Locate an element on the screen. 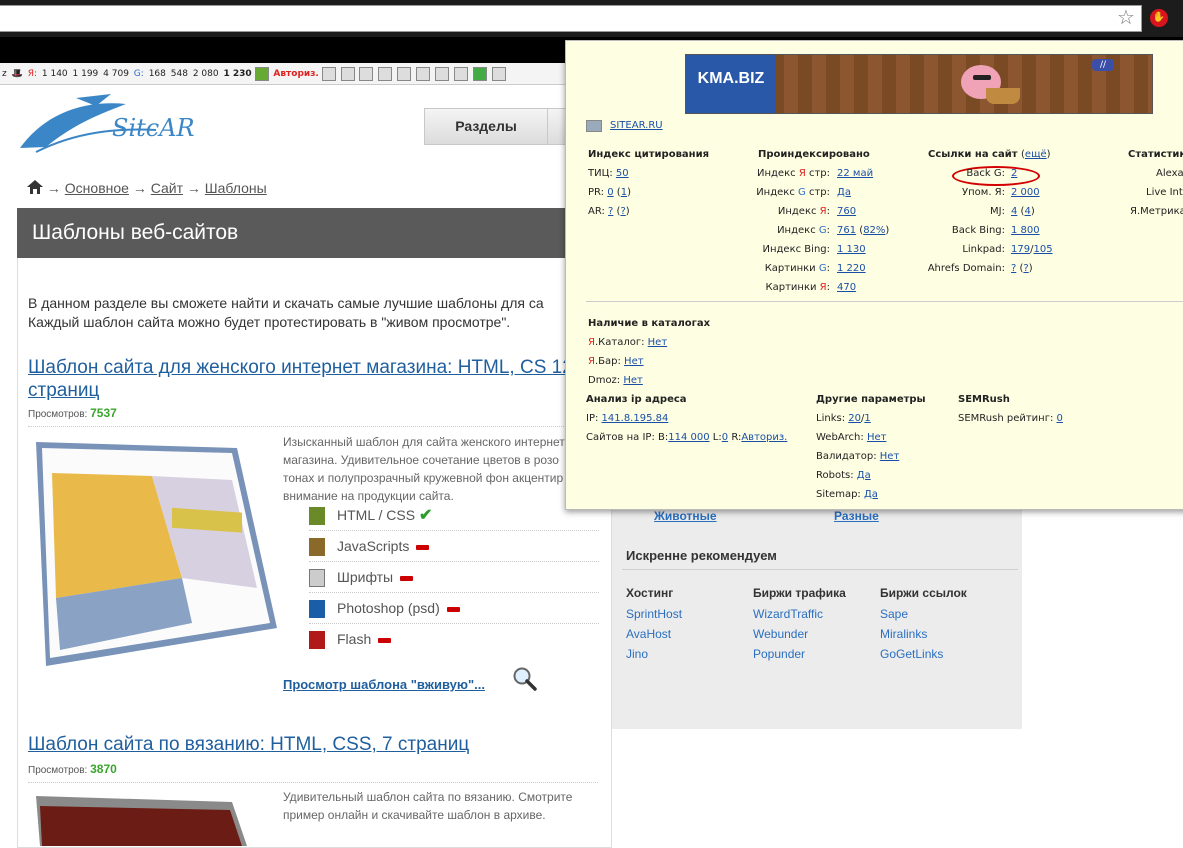 The width and height of the screenshot is (1183, 848). recommend-link: GoGetLinks is located at coordinates (923, 654).